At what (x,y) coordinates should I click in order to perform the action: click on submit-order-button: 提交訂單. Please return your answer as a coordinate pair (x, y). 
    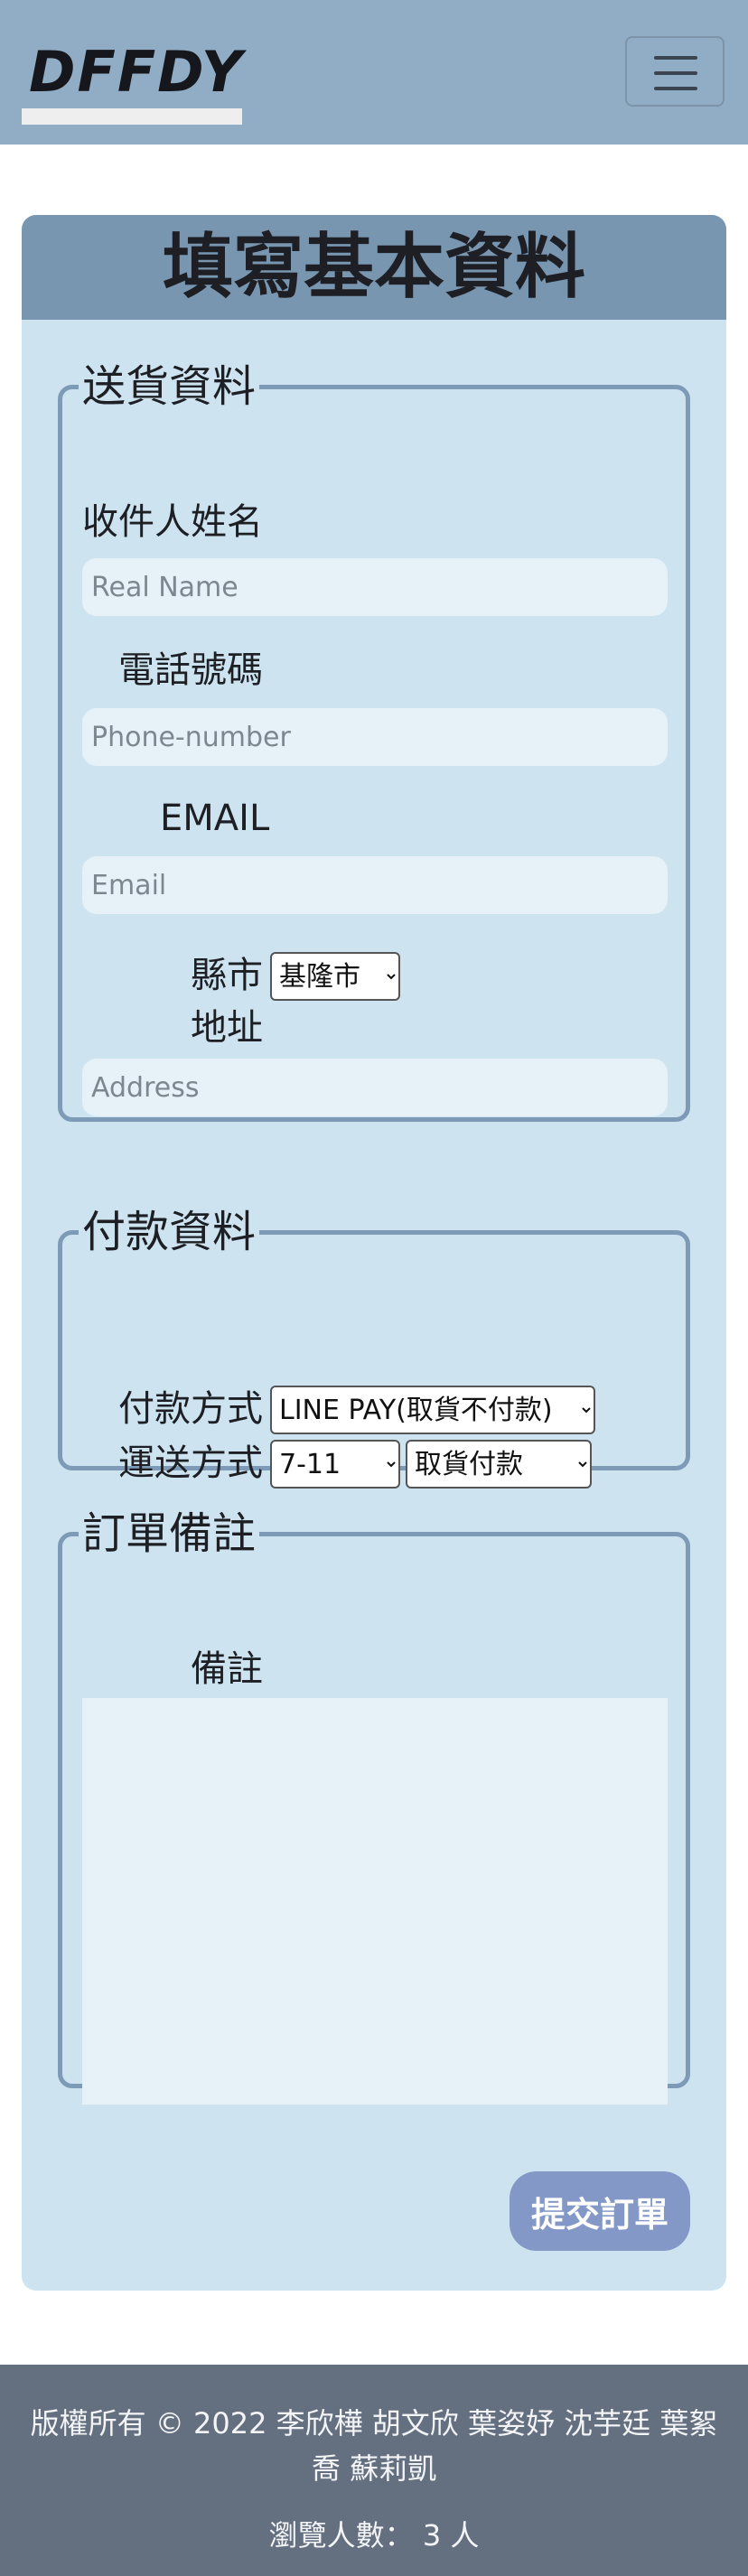
    Looking at the image, I should click on (600, 2211).